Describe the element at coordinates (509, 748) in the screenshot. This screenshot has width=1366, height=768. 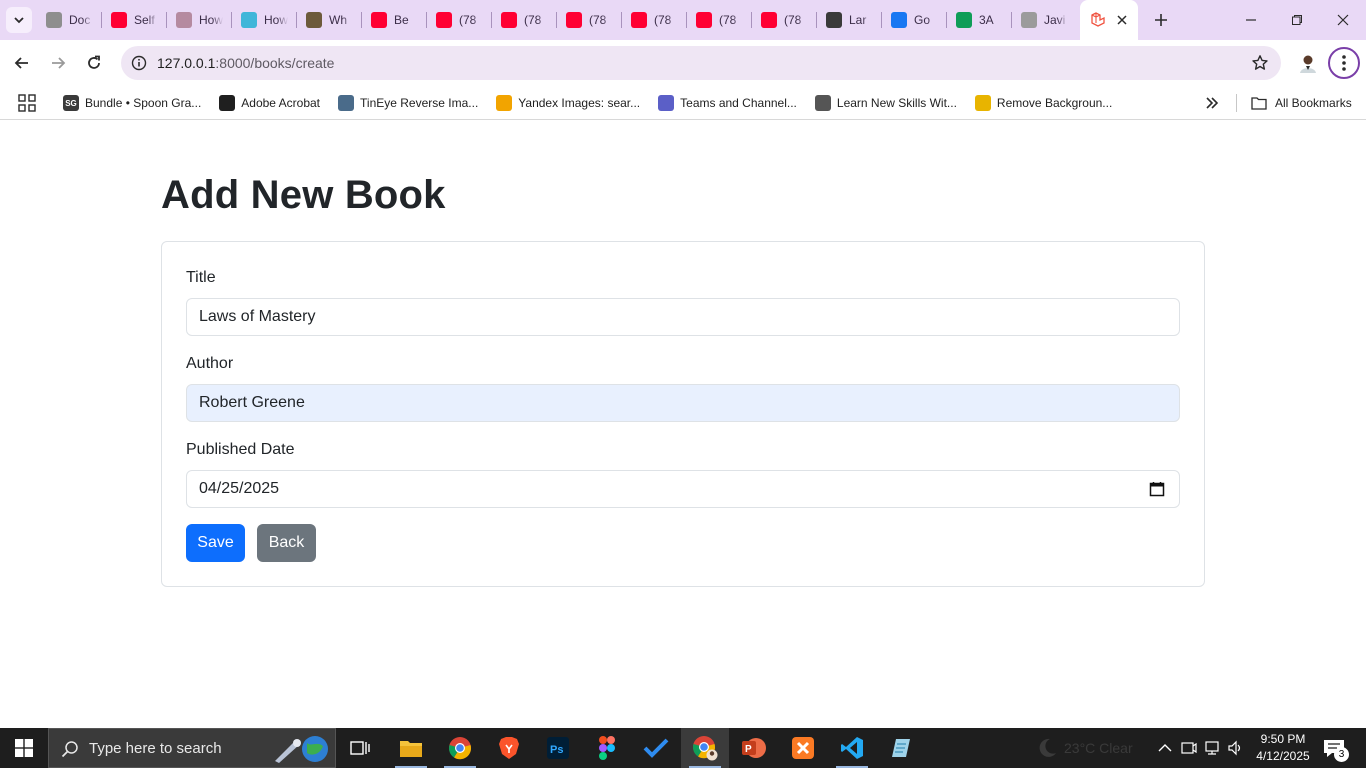
I see `taskbar-brave` at that location.